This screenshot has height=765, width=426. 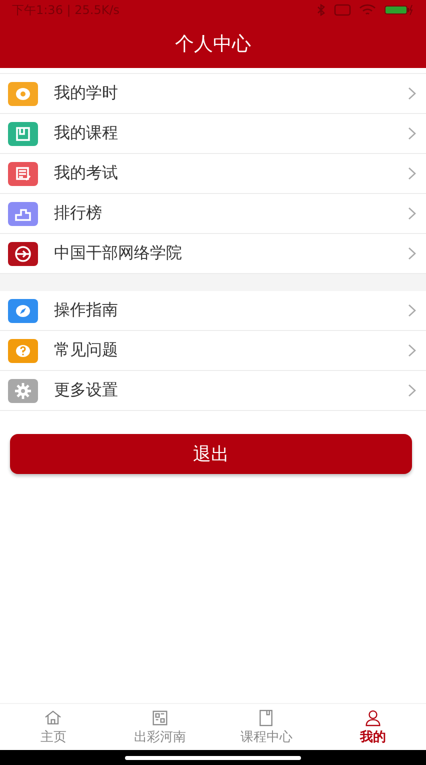 I want to click on menu-item: 中国干部网络学院, so click(x=213, y=254).